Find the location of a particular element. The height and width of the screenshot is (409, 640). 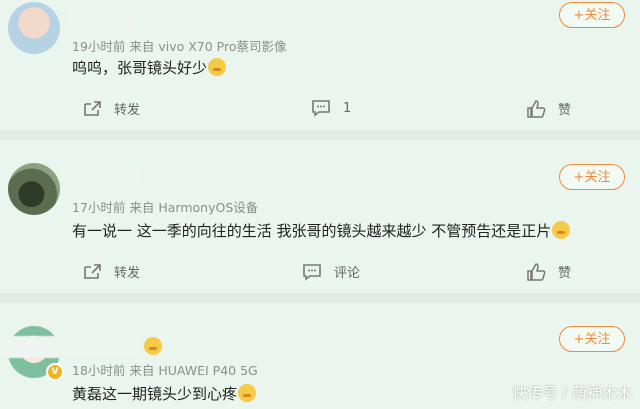

comment-action: 1 is located at coordinates (331, 108).